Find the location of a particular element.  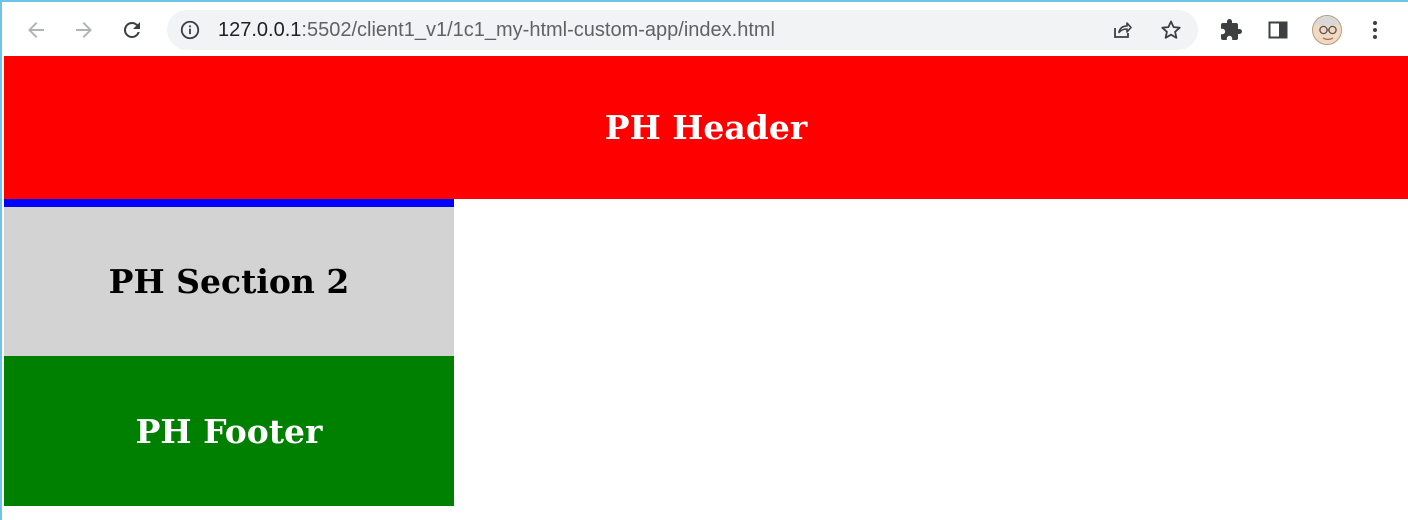

forward-button is located at coordinates (84, 30).